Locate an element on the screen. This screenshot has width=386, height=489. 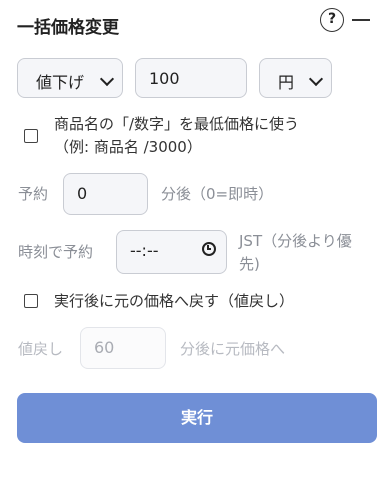
schedule-label: 予約 is located at coordinates (33, 194).